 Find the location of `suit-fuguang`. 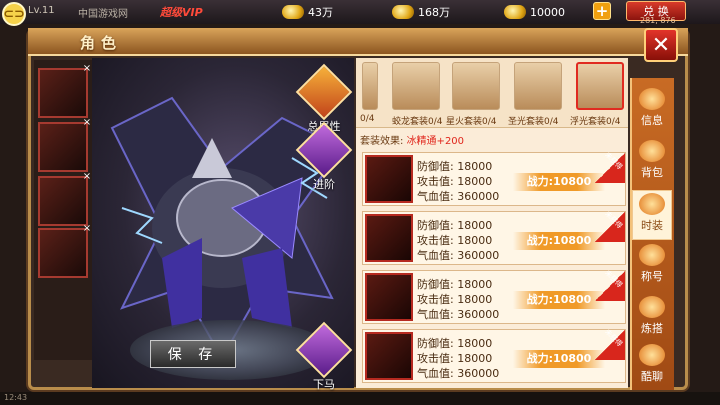

suit-fuguang is located at coordinates (600, 86).